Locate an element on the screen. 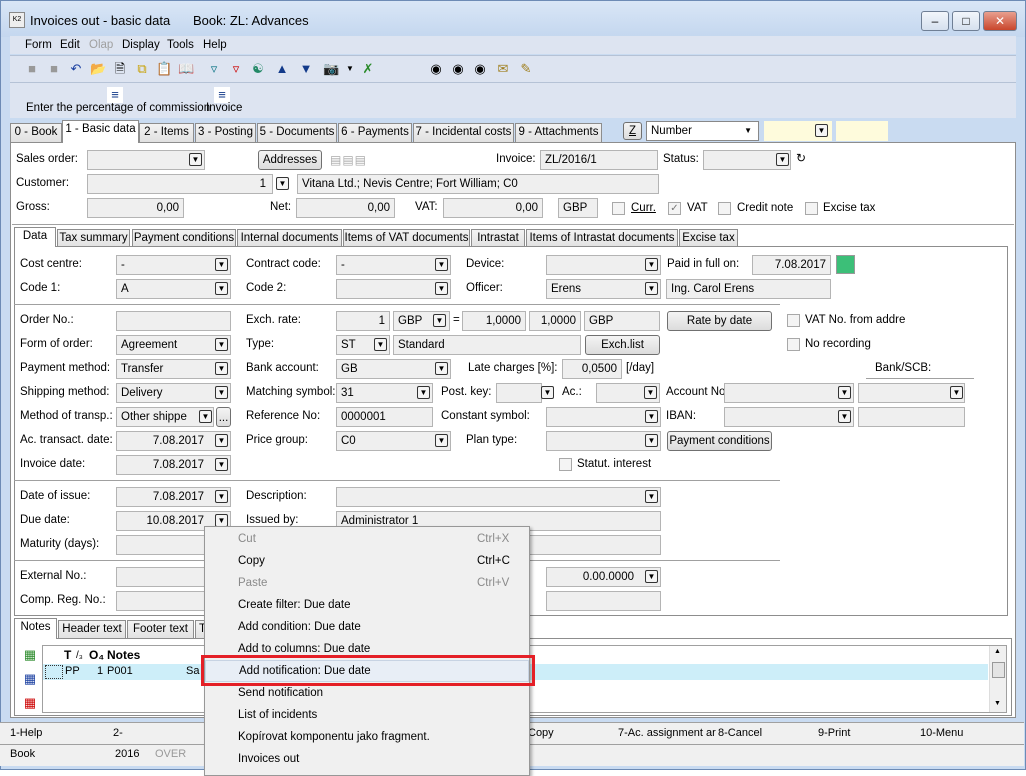  f10-menu: 10-Menu is located at coordinates (941, 733).